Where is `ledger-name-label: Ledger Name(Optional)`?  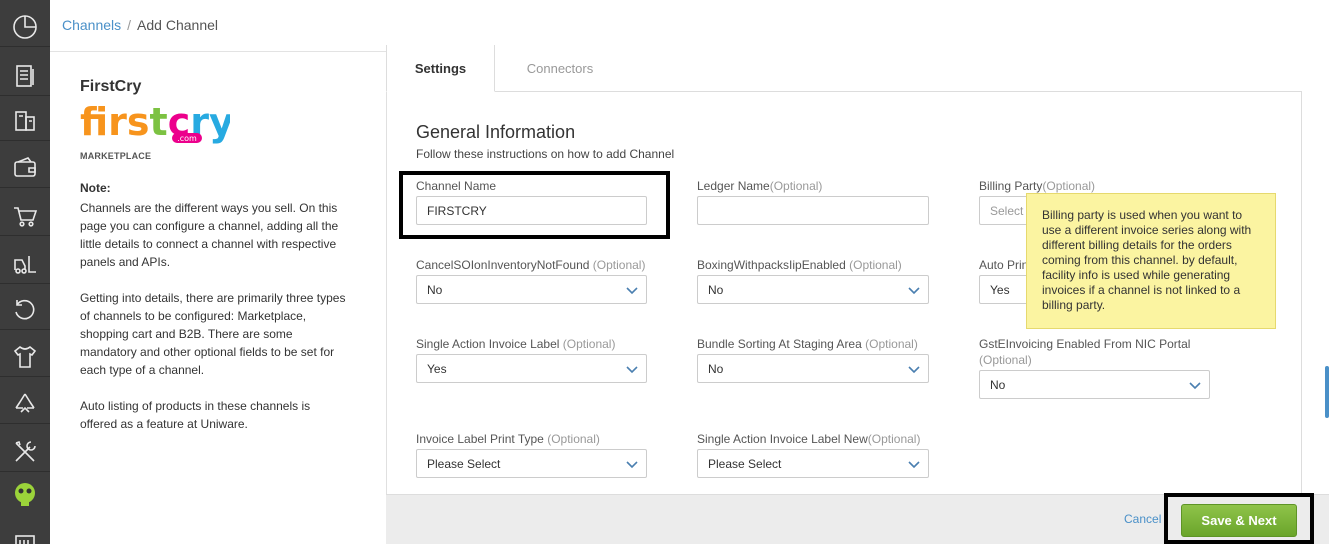
ledger-name-label: Ledger Name(Optional) is located at coordinates (759, 186).